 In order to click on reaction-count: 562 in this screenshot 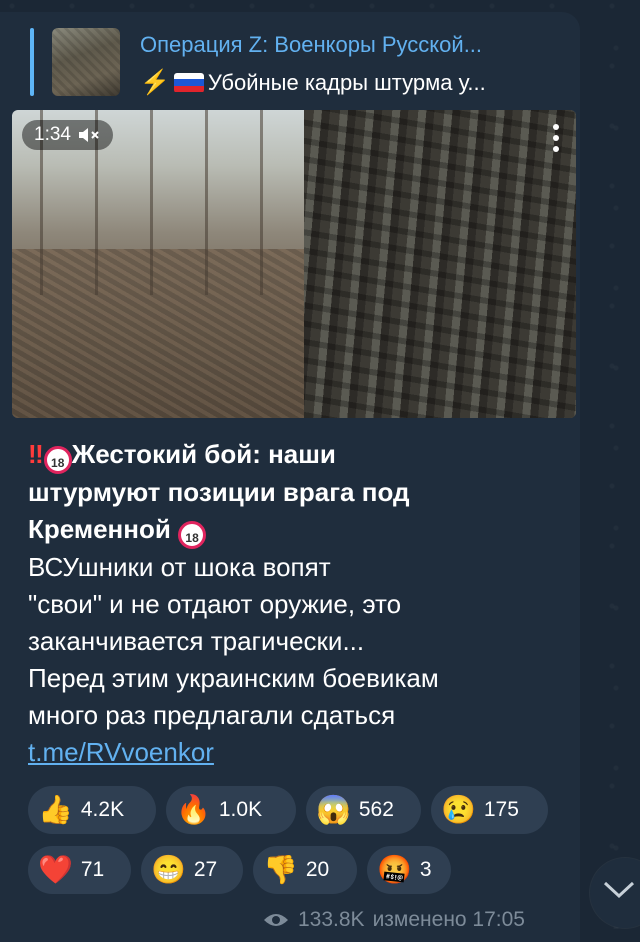, I will do `click(376, 809)`.